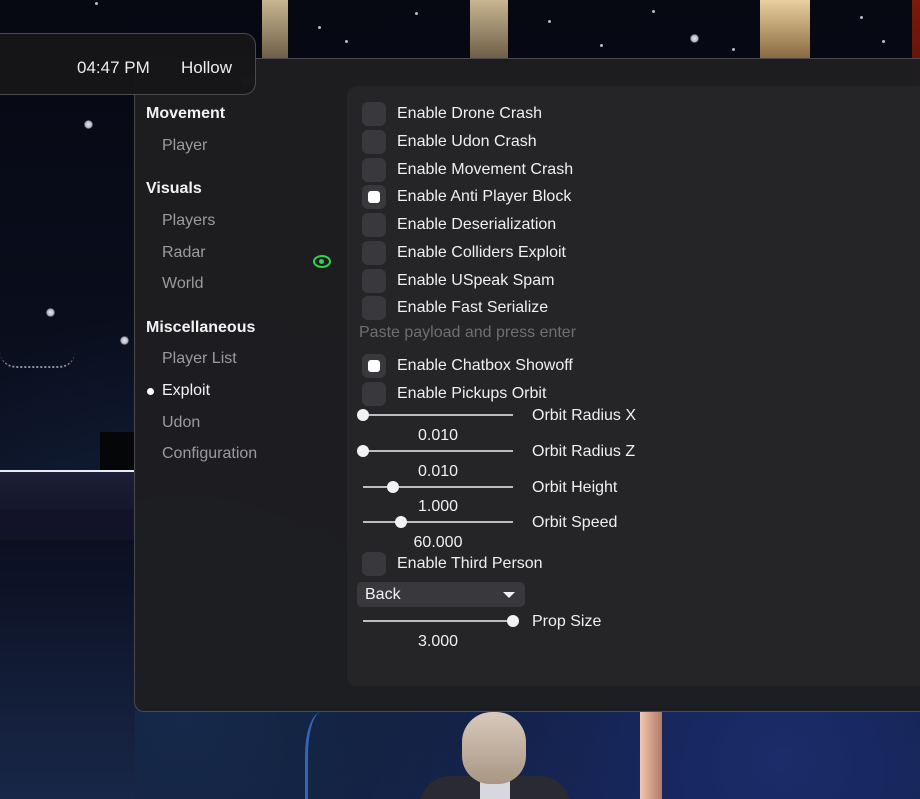 This screenshot has height=799, width=920. Describe the element at coordinates (509, 595) in the screenshot. I see `chevron-down-icon` at that location.